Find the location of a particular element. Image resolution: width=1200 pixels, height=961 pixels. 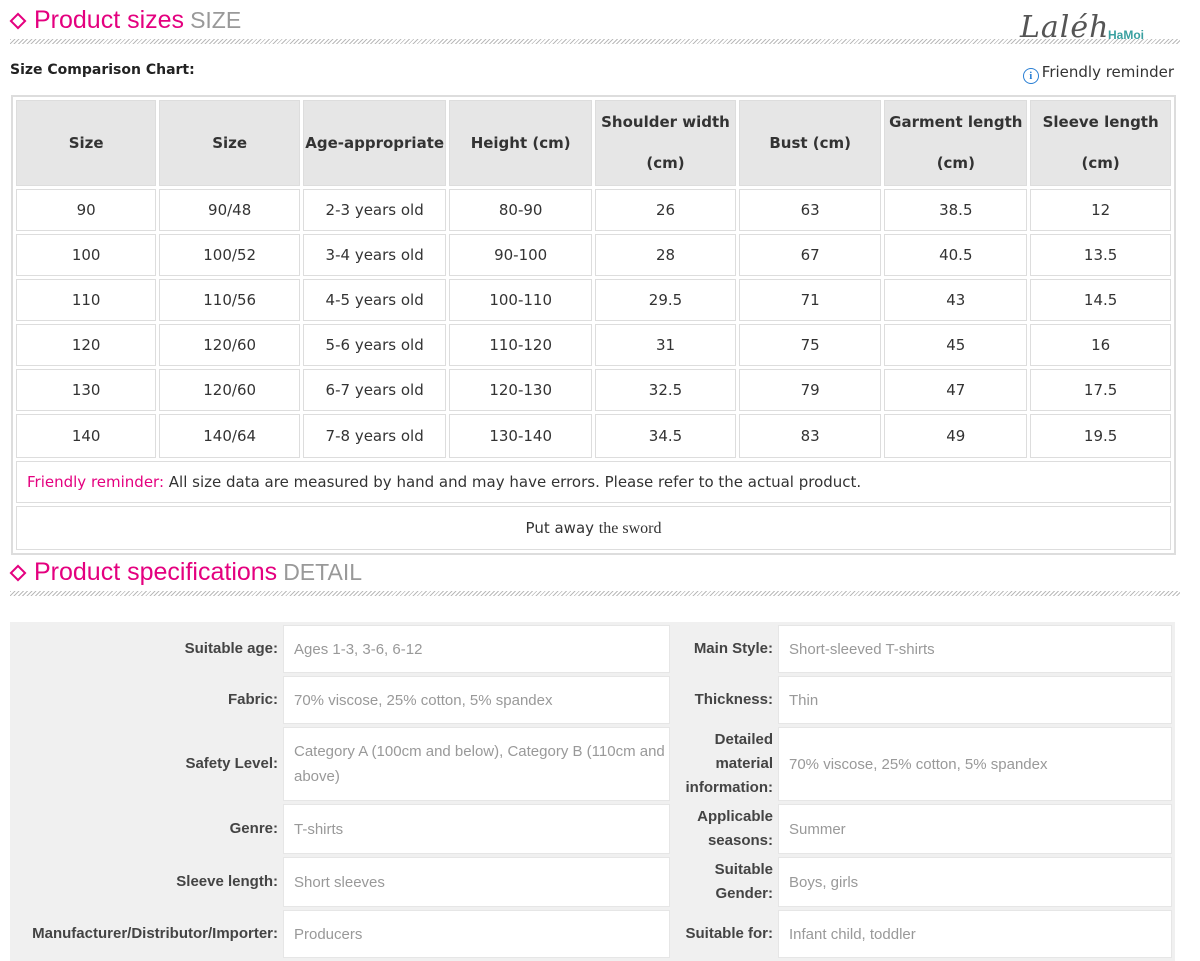

section-title: Product sizes SIZE is located at coordinates (138, 20).